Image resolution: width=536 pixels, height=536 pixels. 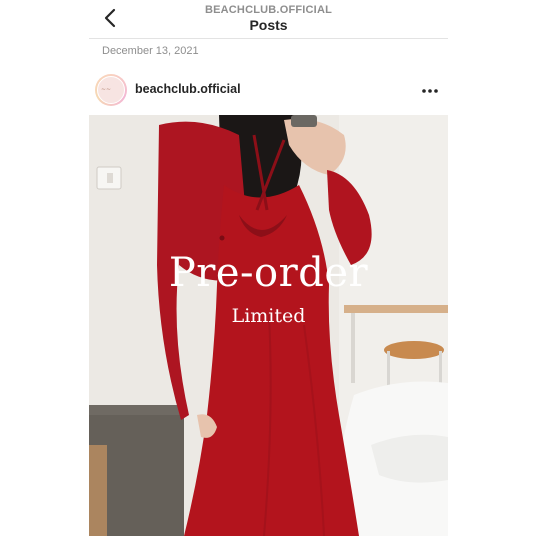 What do you see at coordinates (268, 316) in the screenshot?
I see `overlay-subheadline: Limited` at bounding box center [268, 316].